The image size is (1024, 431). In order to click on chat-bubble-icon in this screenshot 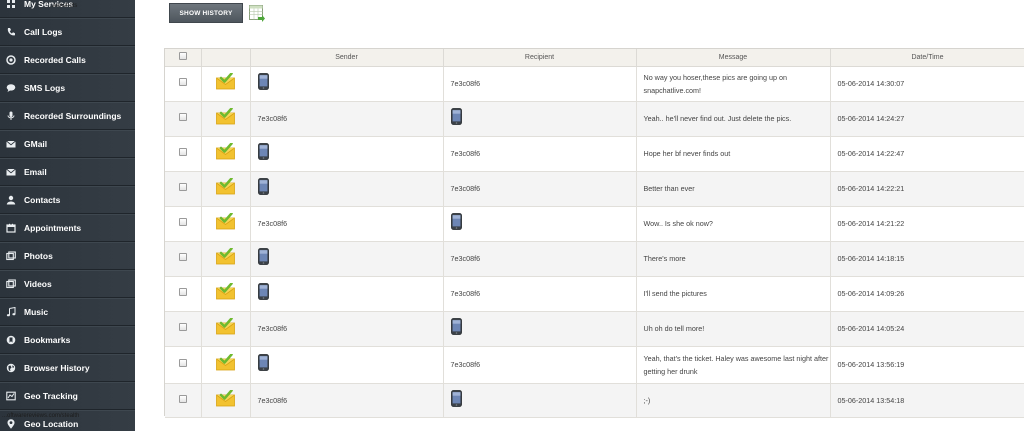, I will do `click(11, 88)`.